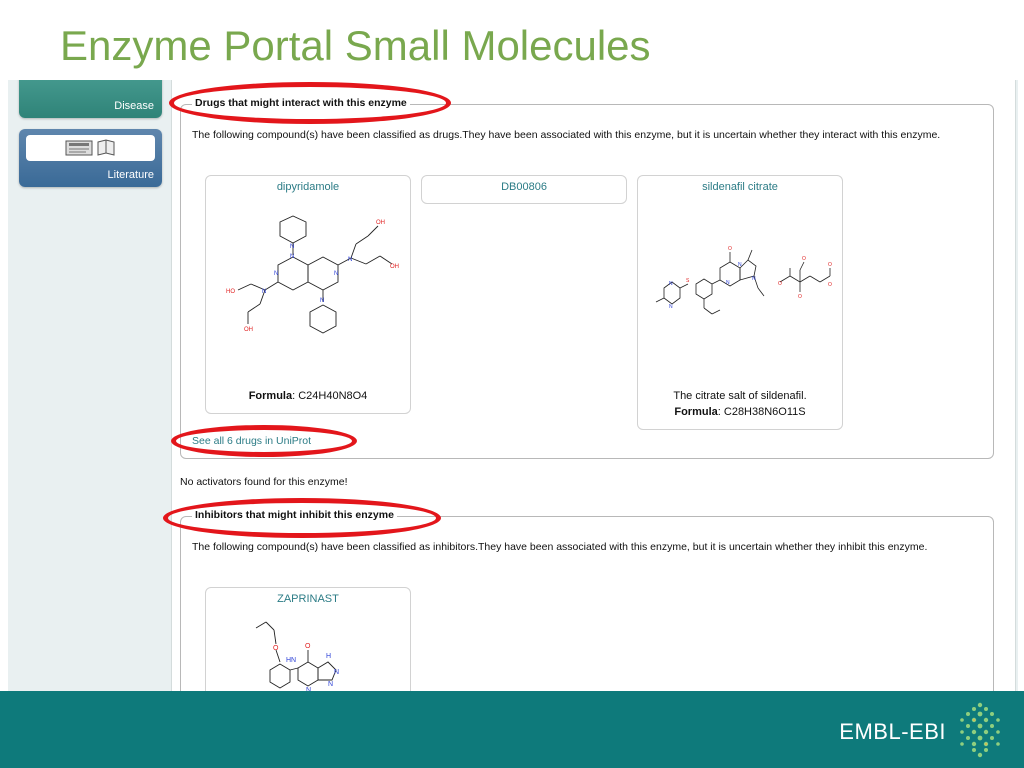 This screenshot has width=1024, height=768. Describe the element at coordinates (134, 106) in the screenshot. I see `nav-disease-label: Disease` at that location.